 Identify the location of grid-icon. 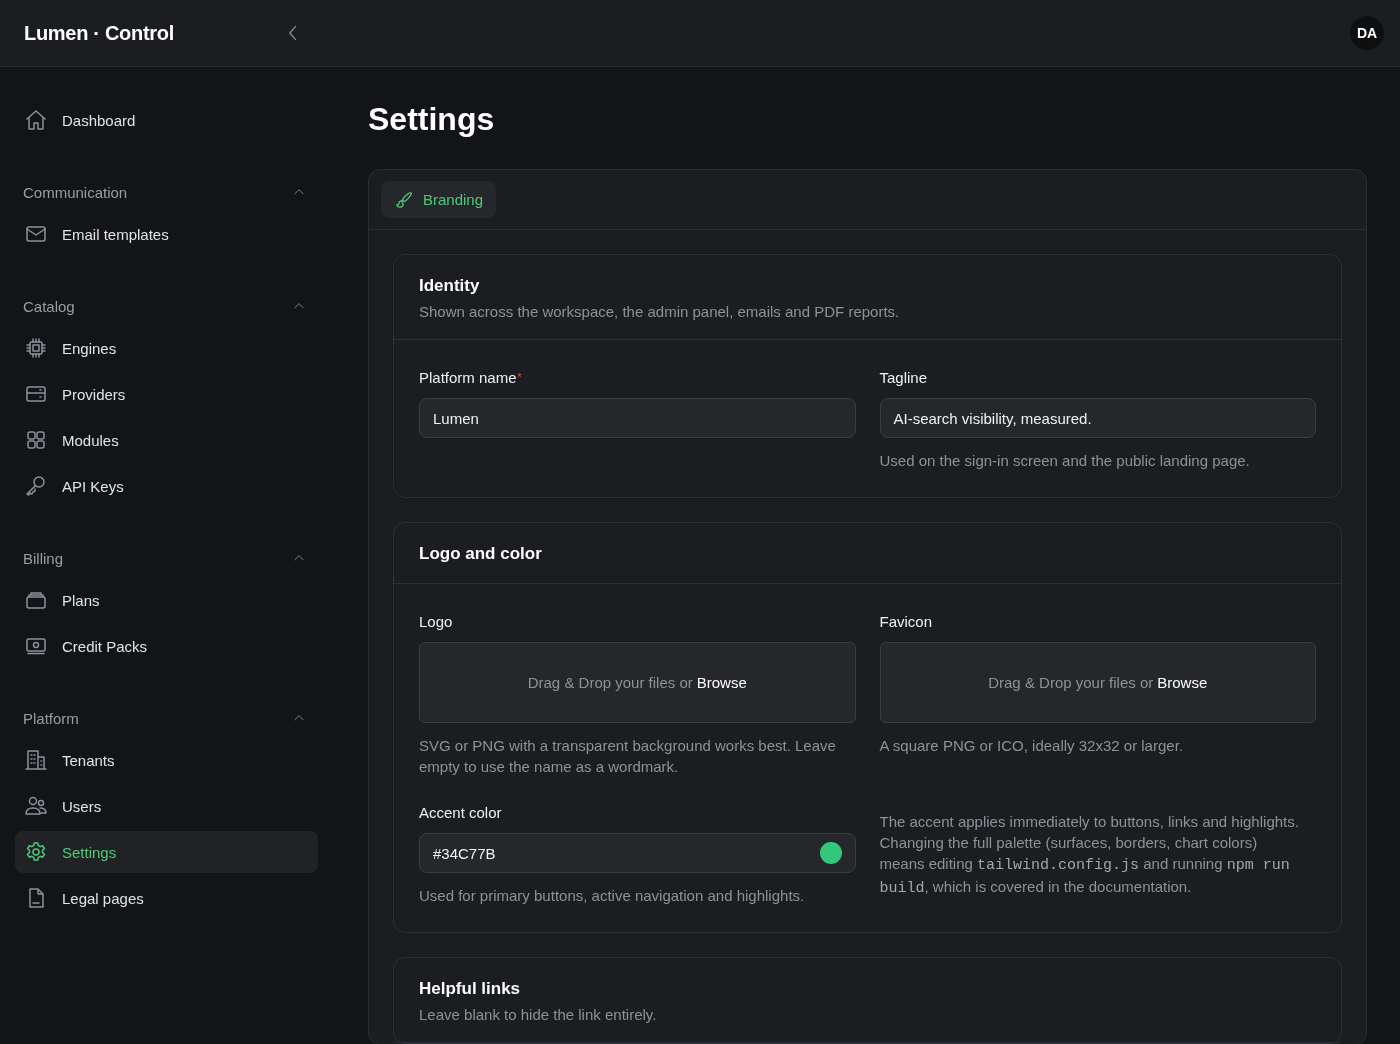
(36, 440).